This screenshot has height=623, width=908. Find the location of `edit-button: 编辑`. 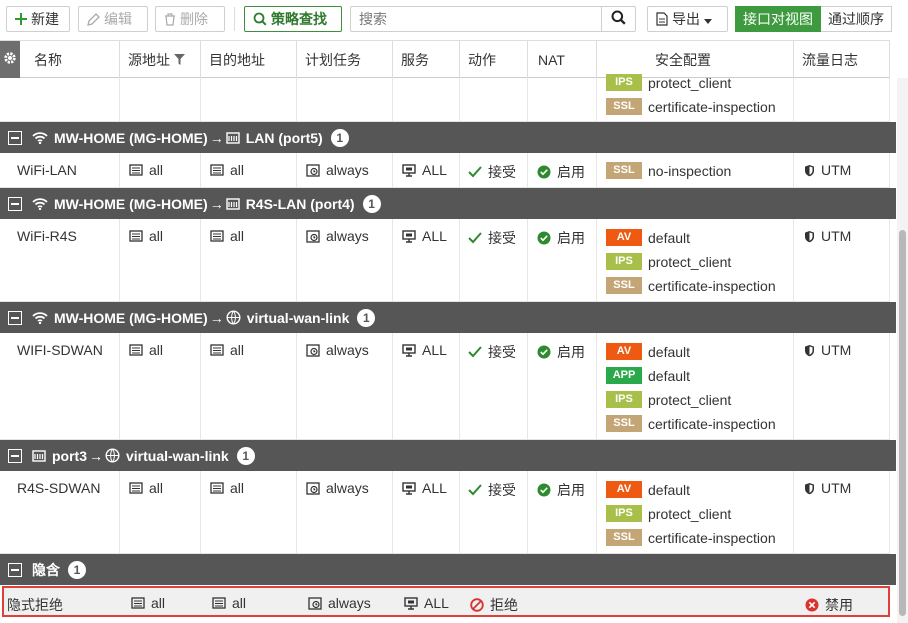

edit-button: 编辑 is located at coordinates (113, 19).